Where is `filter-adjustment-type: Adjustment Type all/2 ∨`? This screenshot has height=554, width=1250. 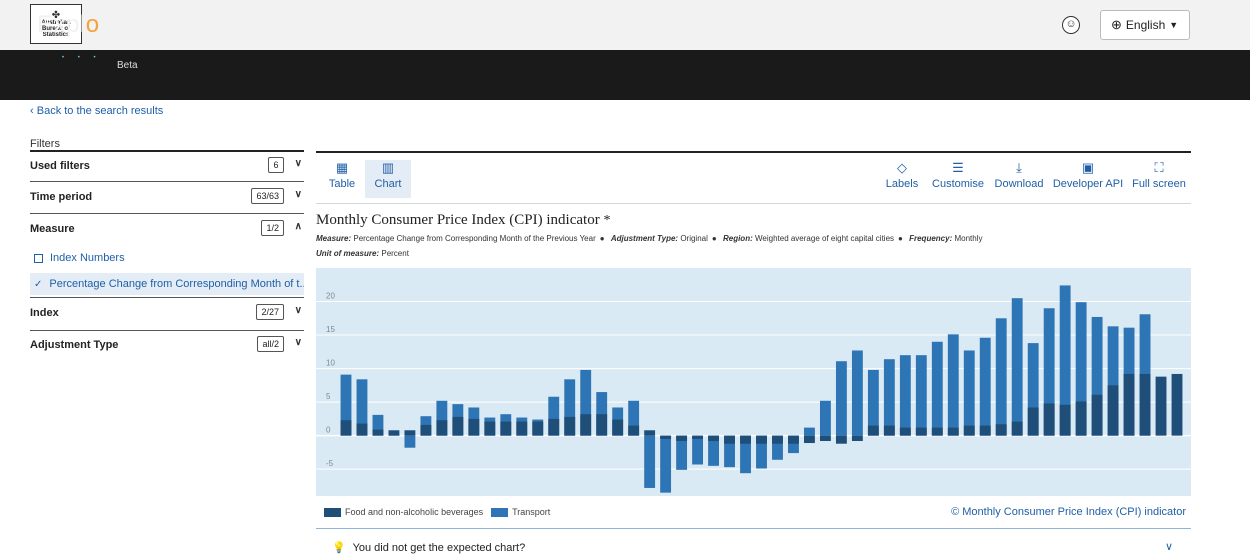 filter-adjustment-type: Adjustment Type all/2 ∨ is located at coordinates (167, 345).